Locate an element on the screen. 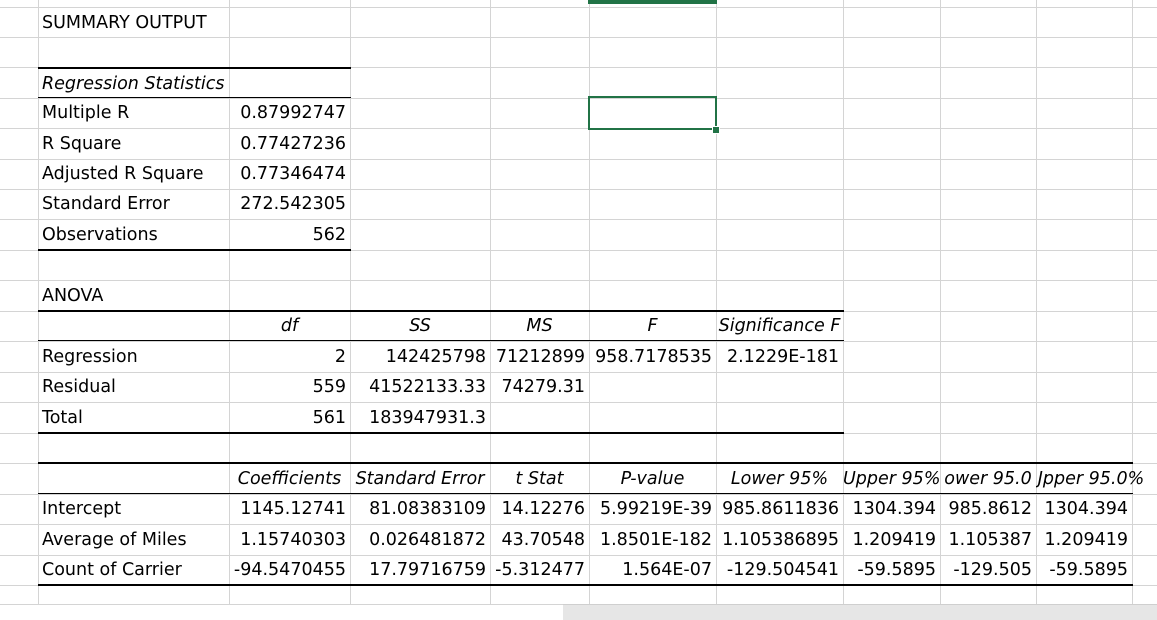 This screenshot has height=620, width=1157. stat-value: 0.77346474 is located at coordinates (289, 174).